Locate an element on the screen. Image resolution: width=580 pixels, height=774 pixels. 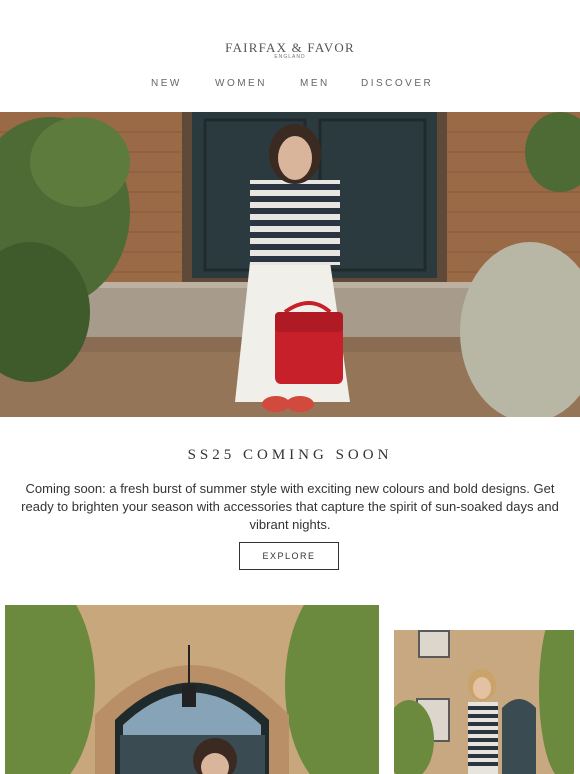
brand-subtitle: ENGLAND is located at coordinates (290, 57).